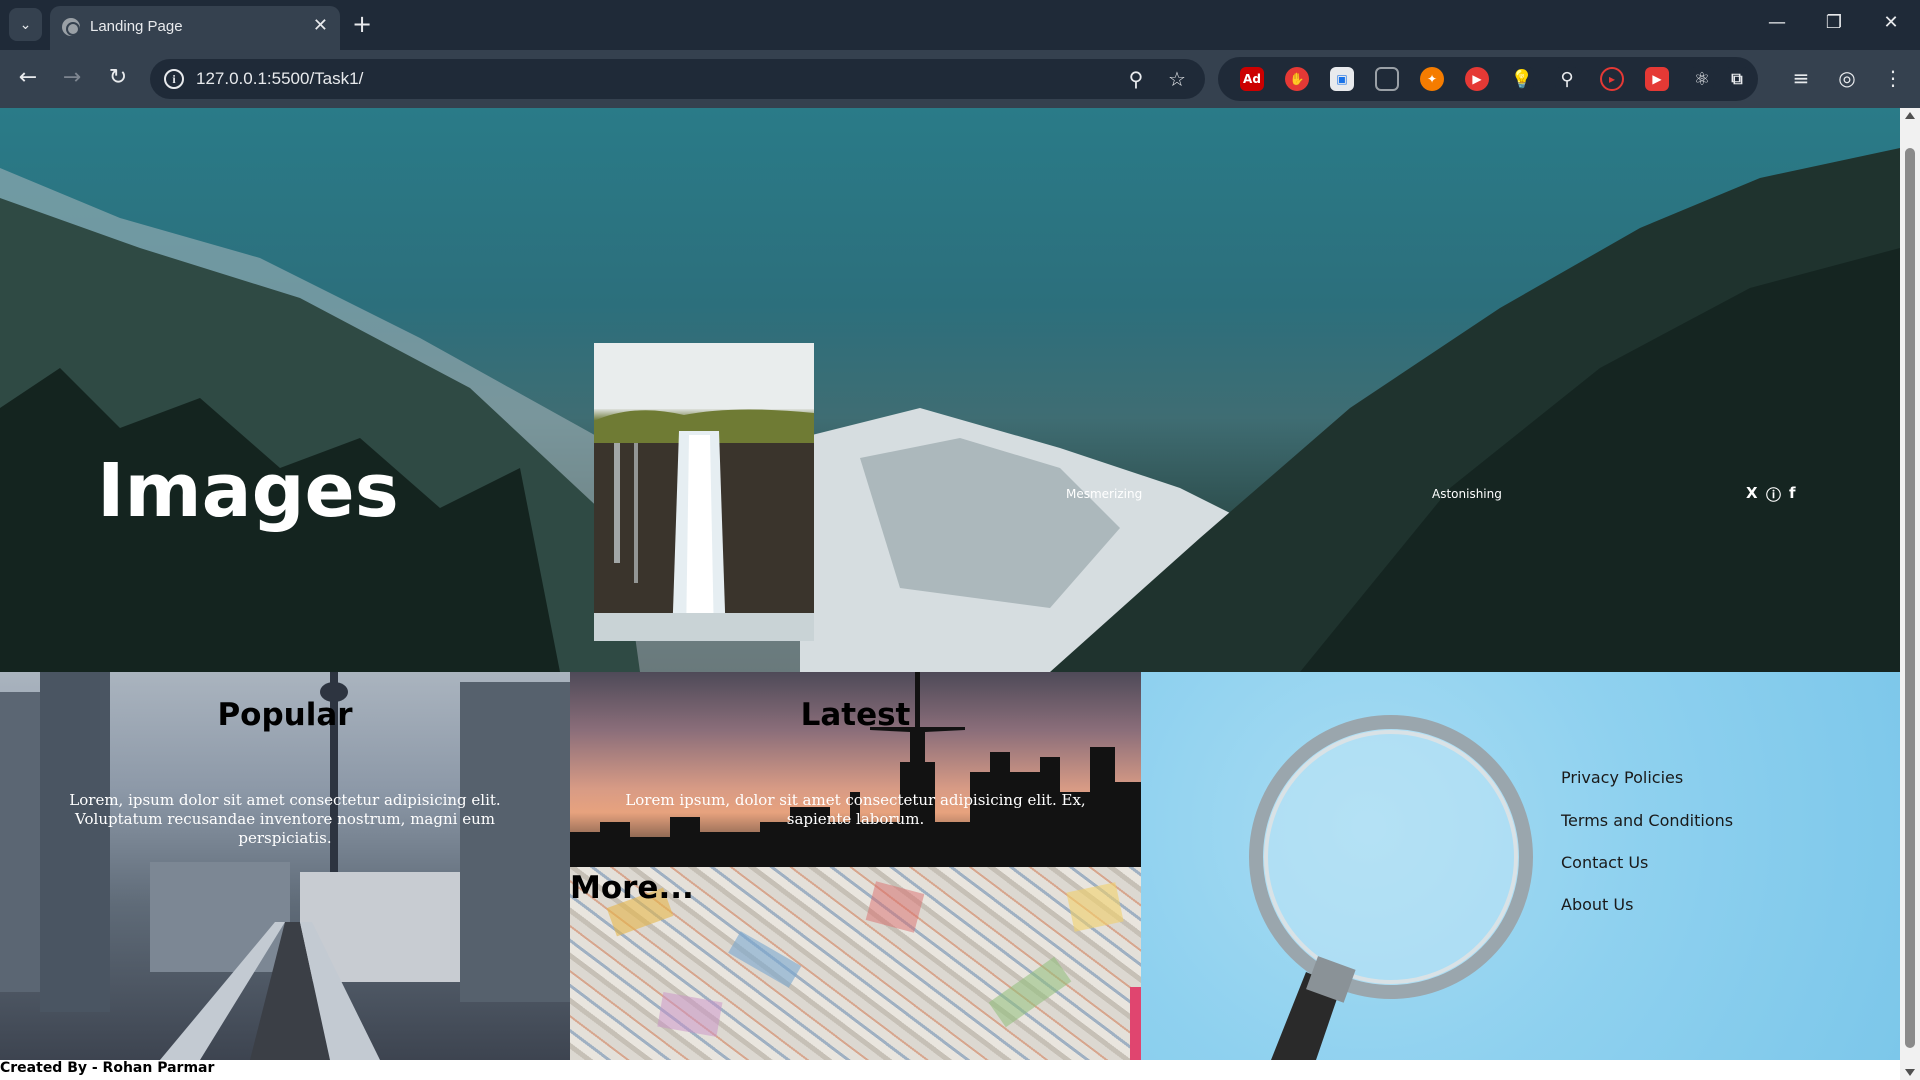 The height and width of the screenshot is (1080, 1920). Describe the element at coordinates (960, 25) in the screenshot. I see `tab-strip: ⌄ Landing Page ✕ + — ❐ ✕` at that location.